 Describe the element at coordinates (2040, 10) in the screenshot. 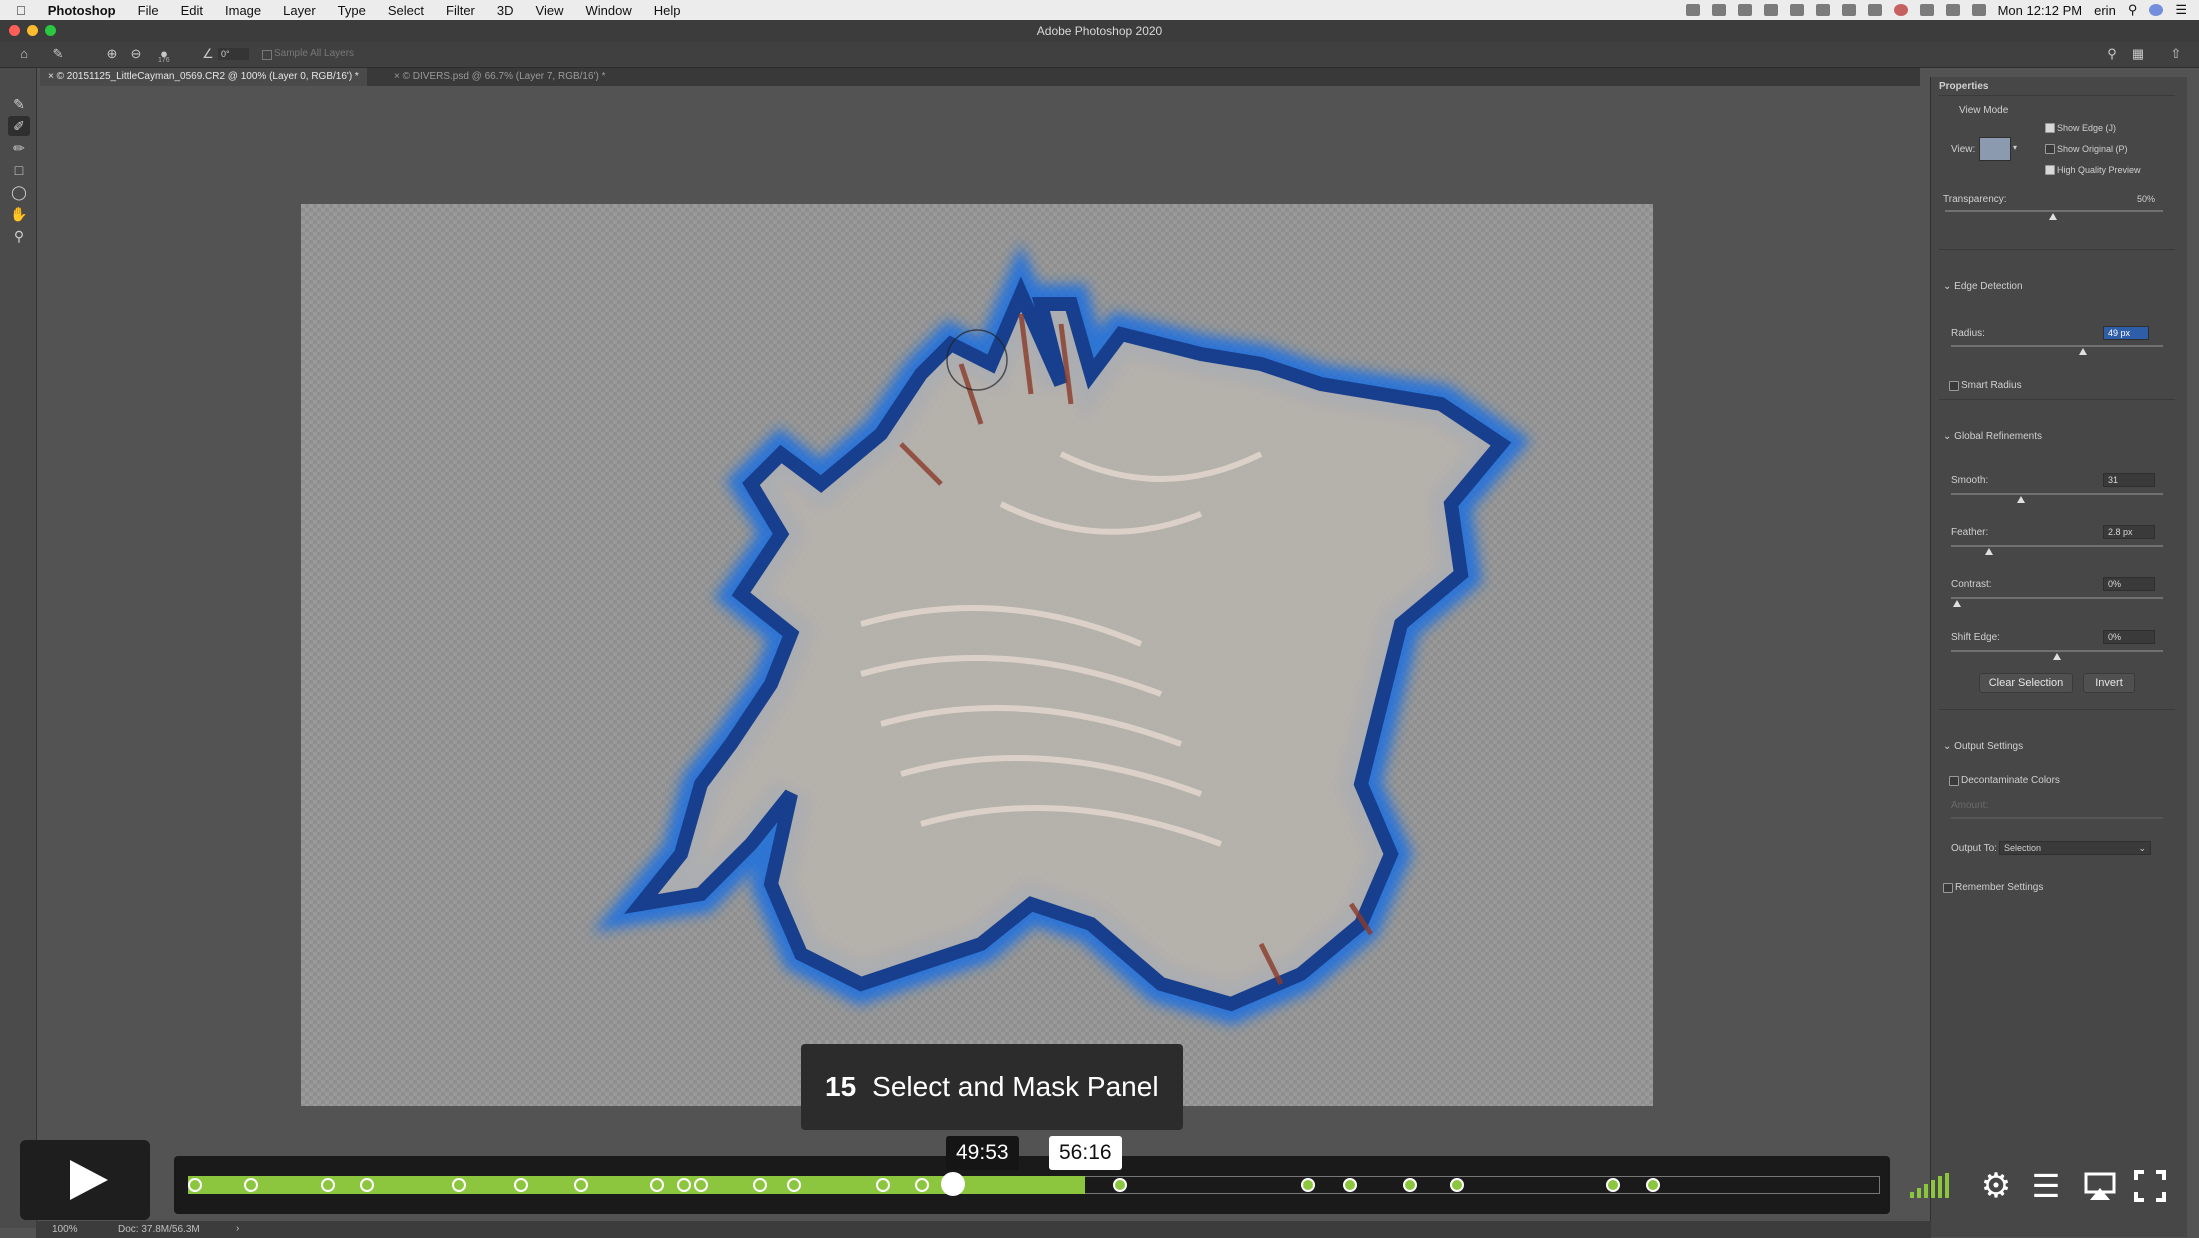

I see `menubar-clock: Mon 12:12 PM` at that location.